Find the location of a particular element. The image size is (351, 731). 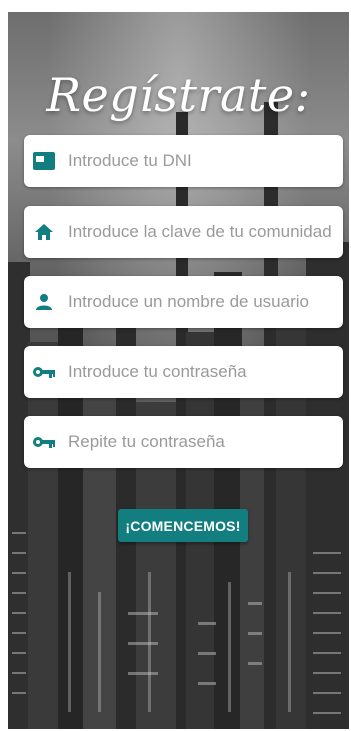

dni-input is located at coordinates (203, 161).